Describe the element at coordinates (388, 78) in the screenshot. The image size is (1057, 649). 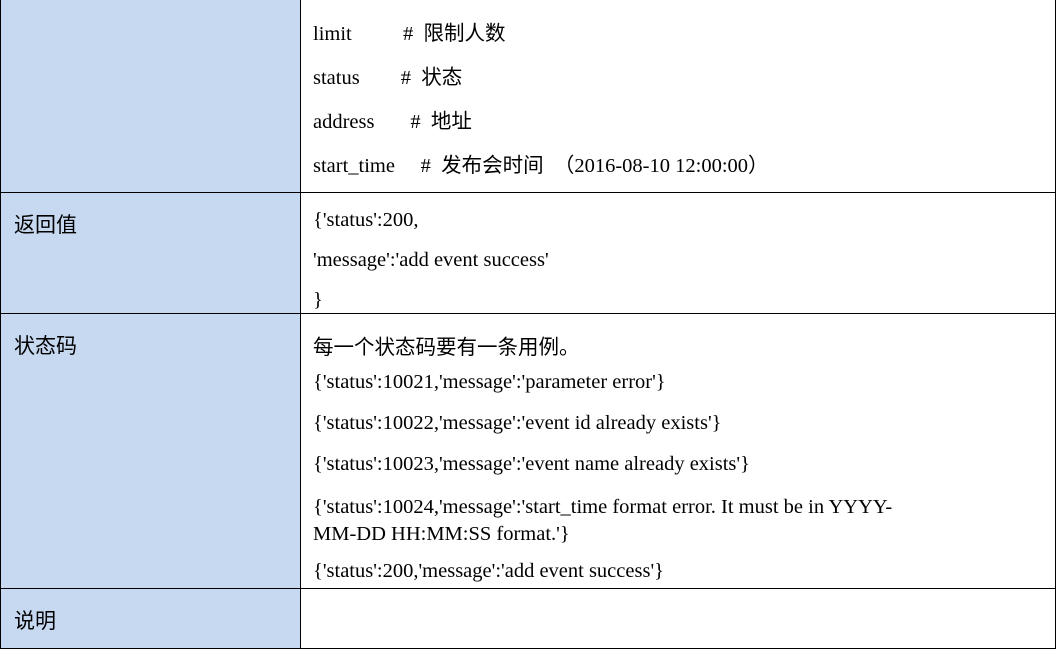
I see `param-status: status # 状态` at that location.